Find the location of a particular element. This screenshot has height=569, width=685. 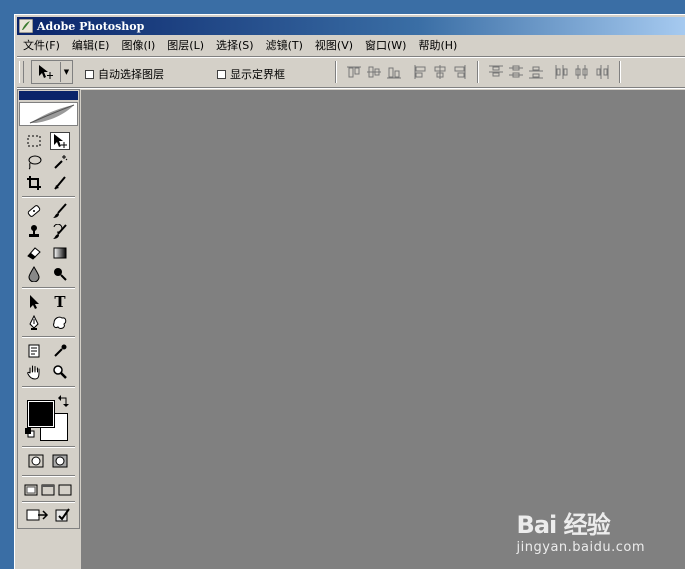

options-bar: ▼ 自动选择图层 显示定界框 is located at coordinates (351, 72).